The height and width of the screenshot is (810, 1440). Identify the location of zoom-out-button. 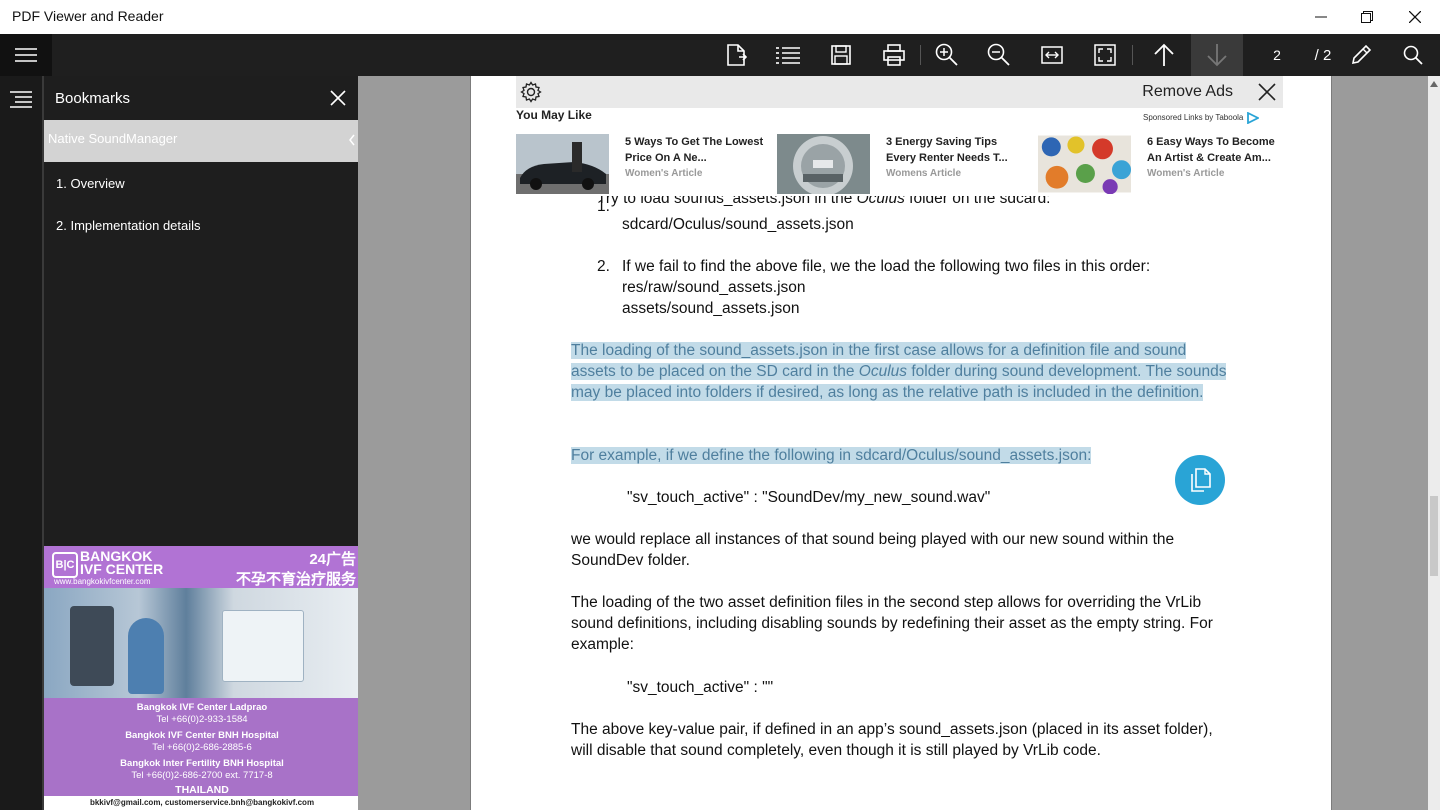
(999, 55).